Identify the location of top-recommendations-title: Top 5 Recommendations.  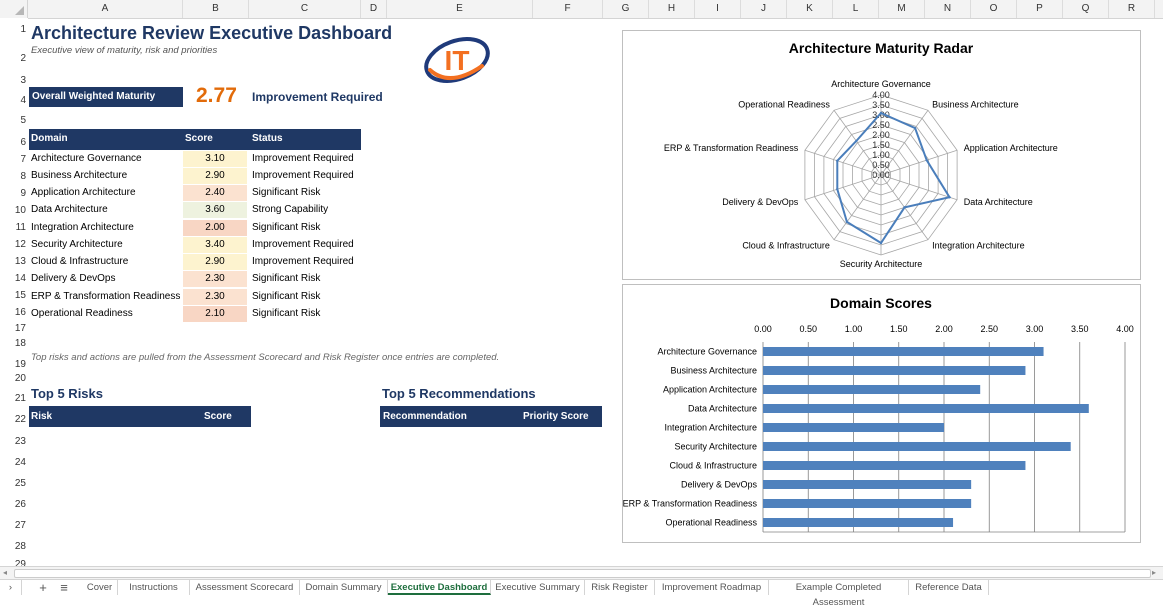
(459, 393).